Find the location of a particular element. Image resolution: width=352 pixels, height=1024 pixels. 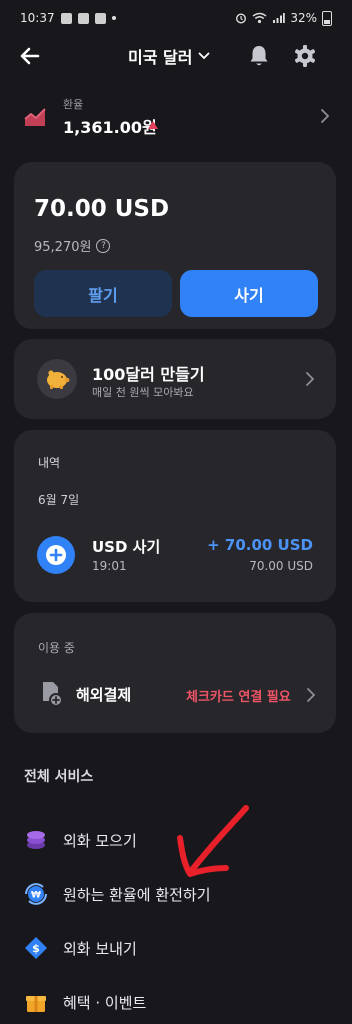

service-item-exchange-at-target-rate: ₩ 원하는 환율에 환전하기 is located at coordinates (176, 894).